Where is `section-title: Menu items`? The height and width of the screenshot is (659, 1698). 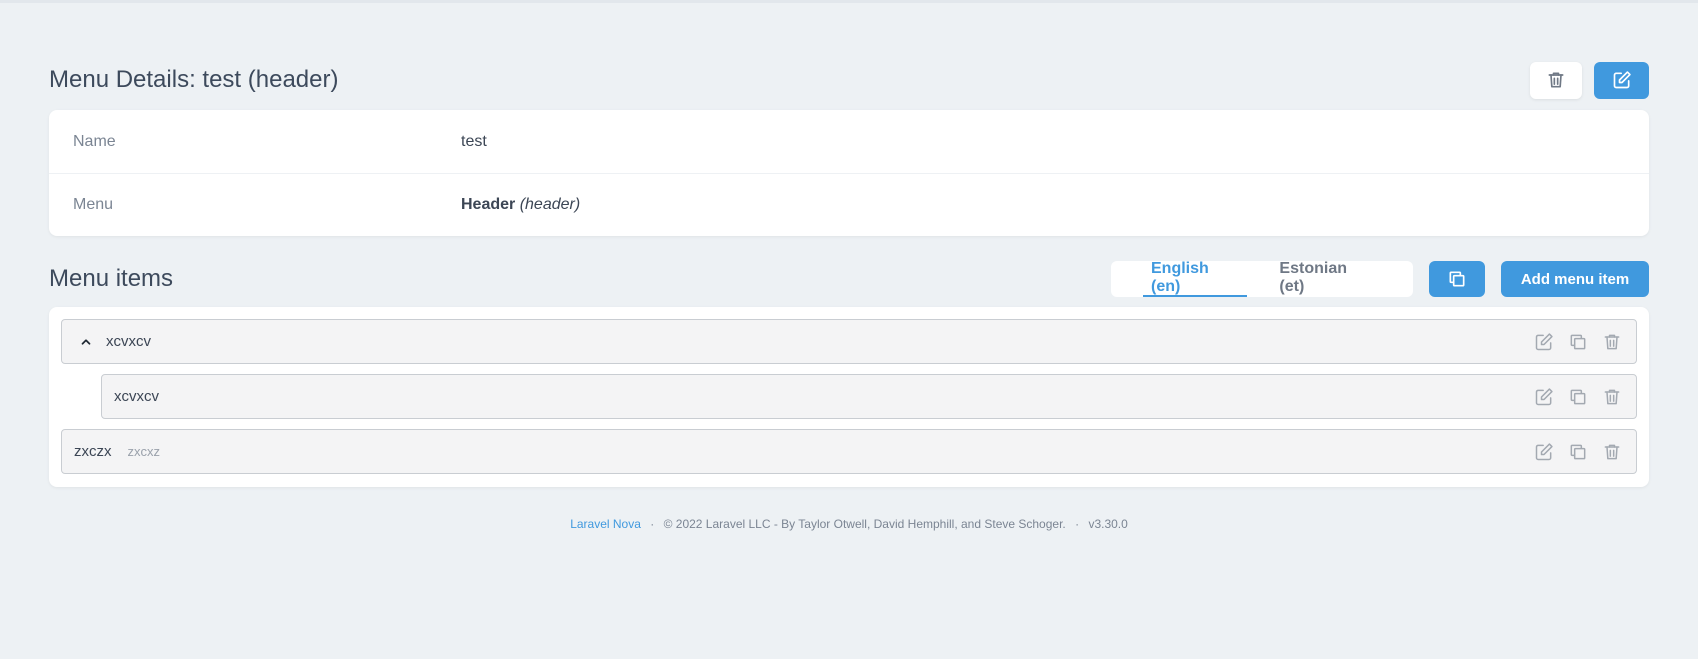 section-title: Menu items is located at coordinates (111, 278).